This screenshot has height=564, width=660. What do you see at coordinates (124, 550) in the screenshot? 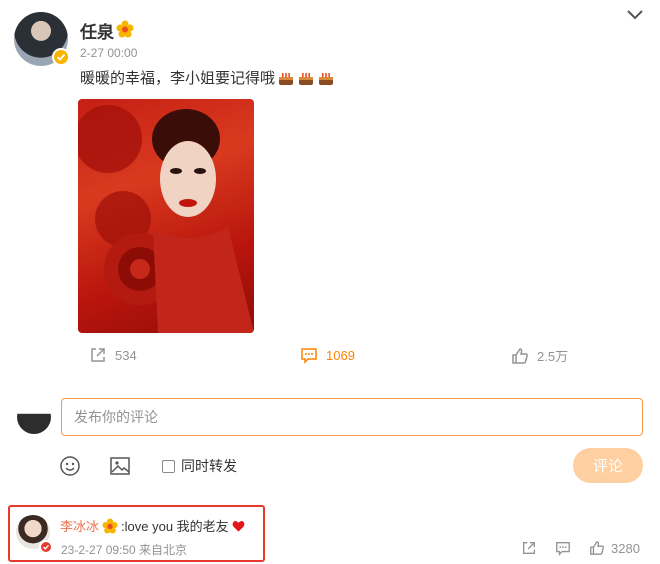
I see `comment-meta: 23-2-27 09:50 来自北京` at bounding box center [124, 550].